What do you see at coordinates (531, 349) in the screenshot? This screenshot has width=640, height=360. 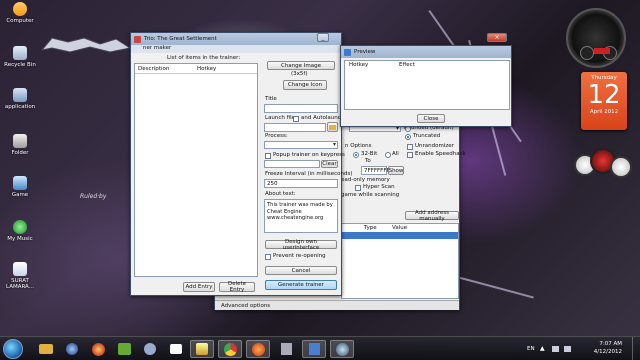 I see `language-indicator: EN` at bounding box center [531, 349].